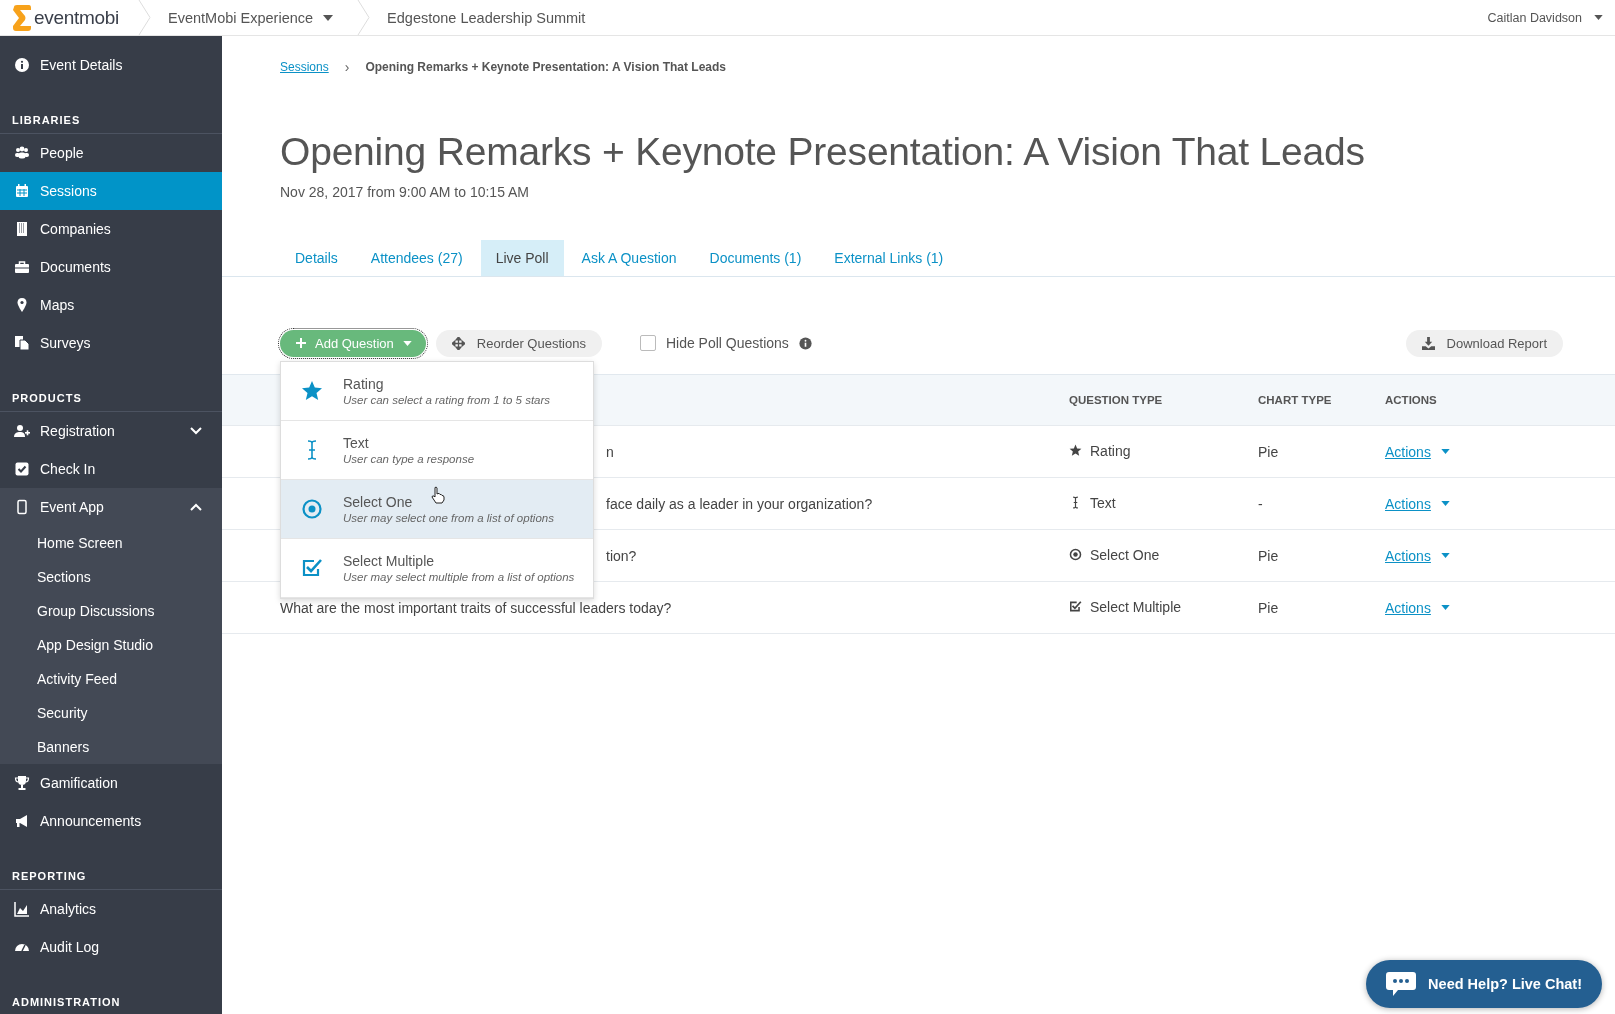 The image size is (1615, 1014). What do you see at coordinates (111, 747) in the screenshot?
I see `submenu-item: Banners` at bounding box center [111, 747].